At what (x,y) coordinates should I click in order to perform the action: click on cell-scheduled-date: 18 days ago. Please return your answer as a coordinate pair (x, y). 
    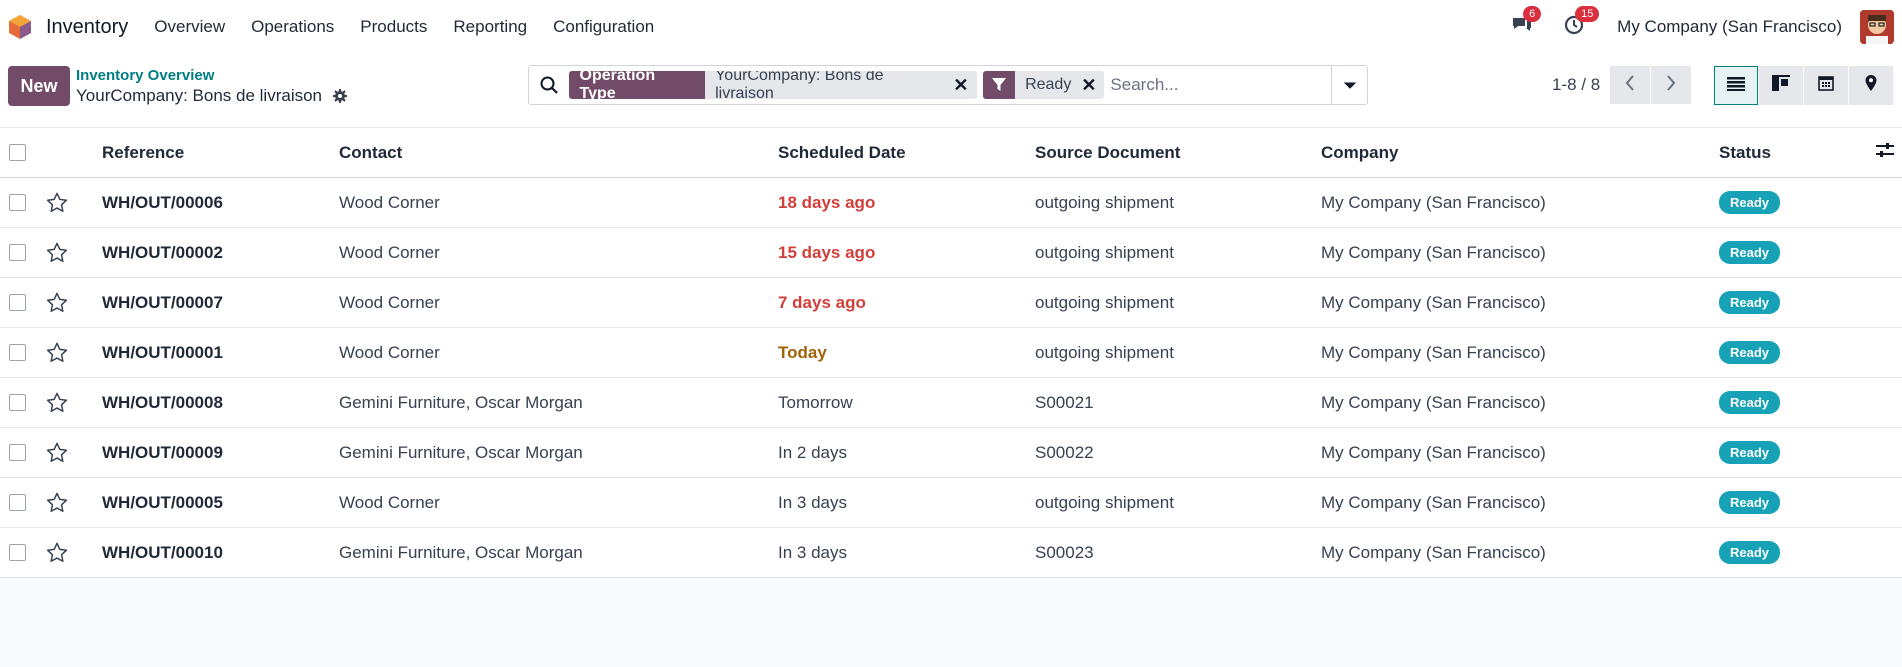
    Looking at the image, I should click on (827, 202).